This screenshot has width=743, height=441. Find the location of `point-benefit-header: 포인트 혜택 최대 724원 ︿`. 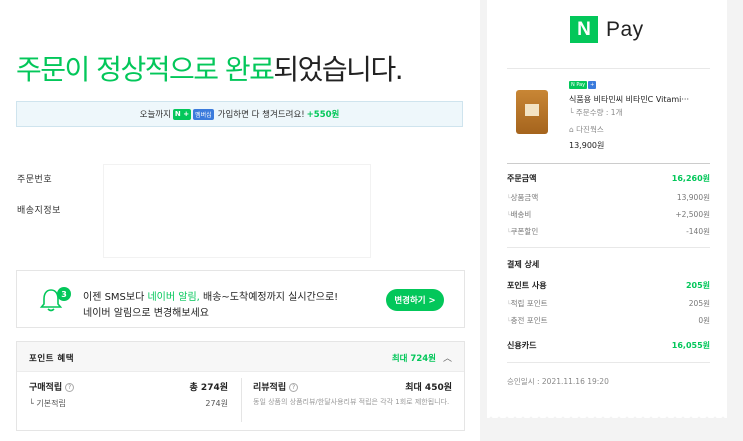

point-benefit-header: 포인트 혜택 최대 724원 ︿ is located at coordinates (240, 357).